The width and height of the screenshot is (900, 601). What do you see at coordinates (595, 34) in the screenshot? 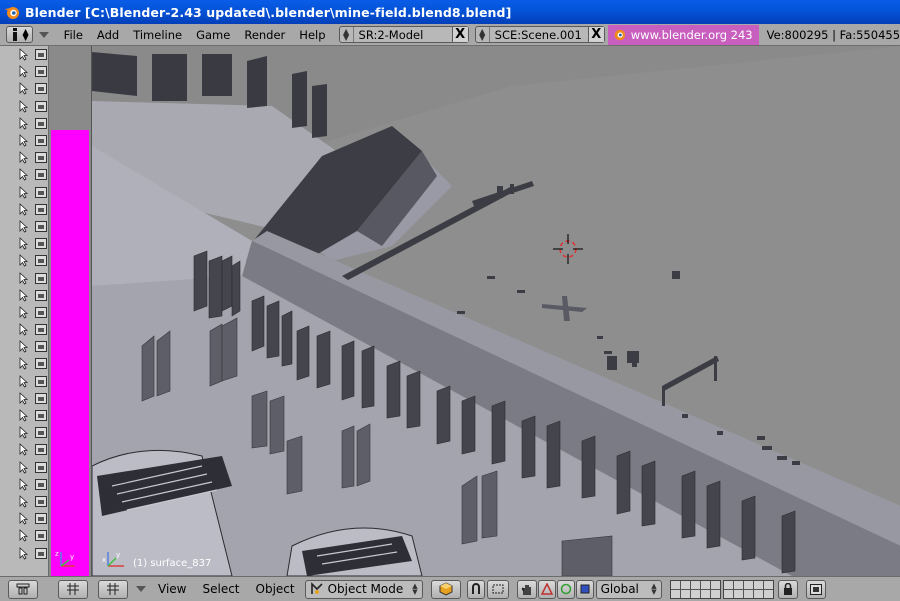
I see `scene-delete-button: X` at bounding box center [595, 34].